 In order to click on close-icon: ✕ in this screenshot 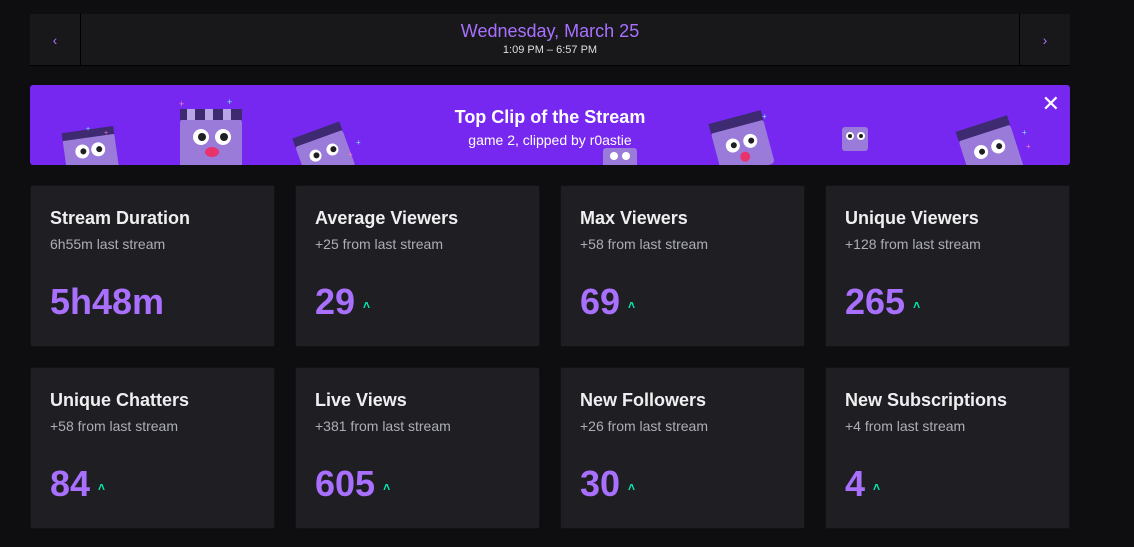, I will do `click(1051, 104)`.